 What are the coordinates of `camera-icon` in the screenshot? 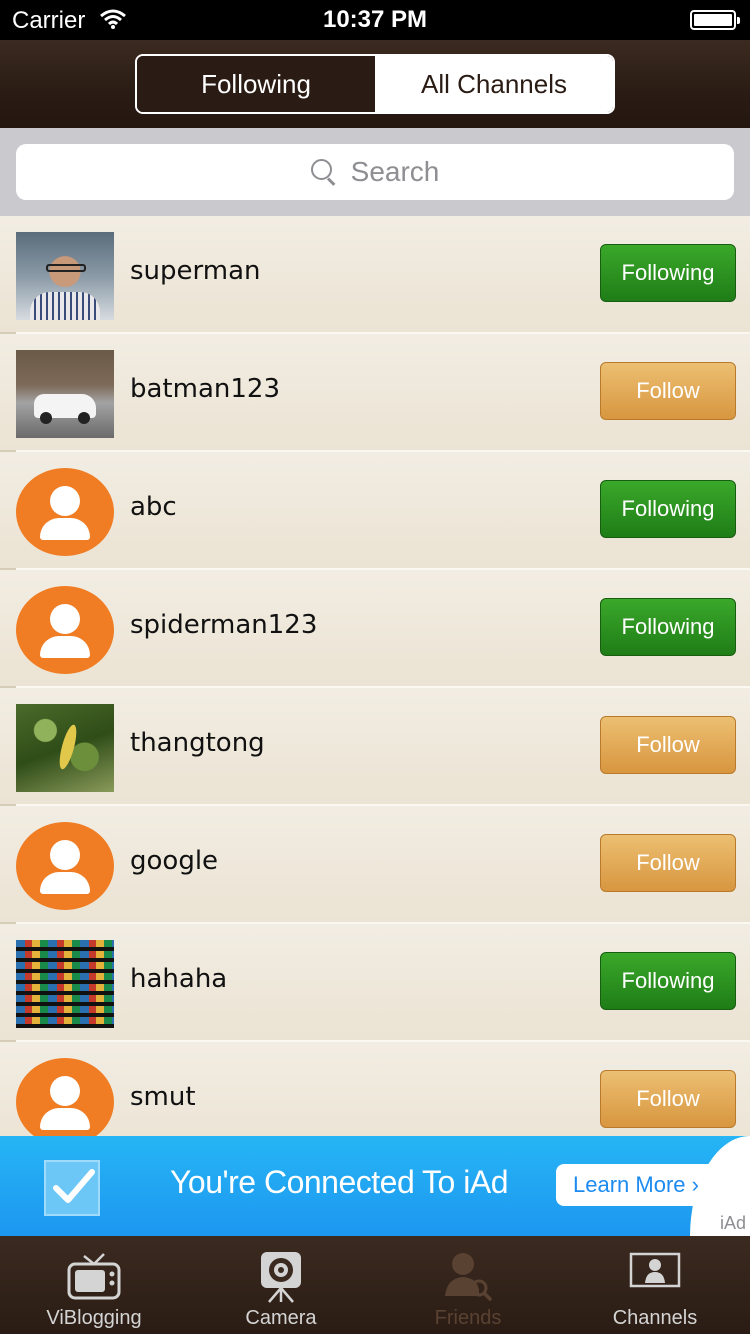 It's located at (281, 1279).